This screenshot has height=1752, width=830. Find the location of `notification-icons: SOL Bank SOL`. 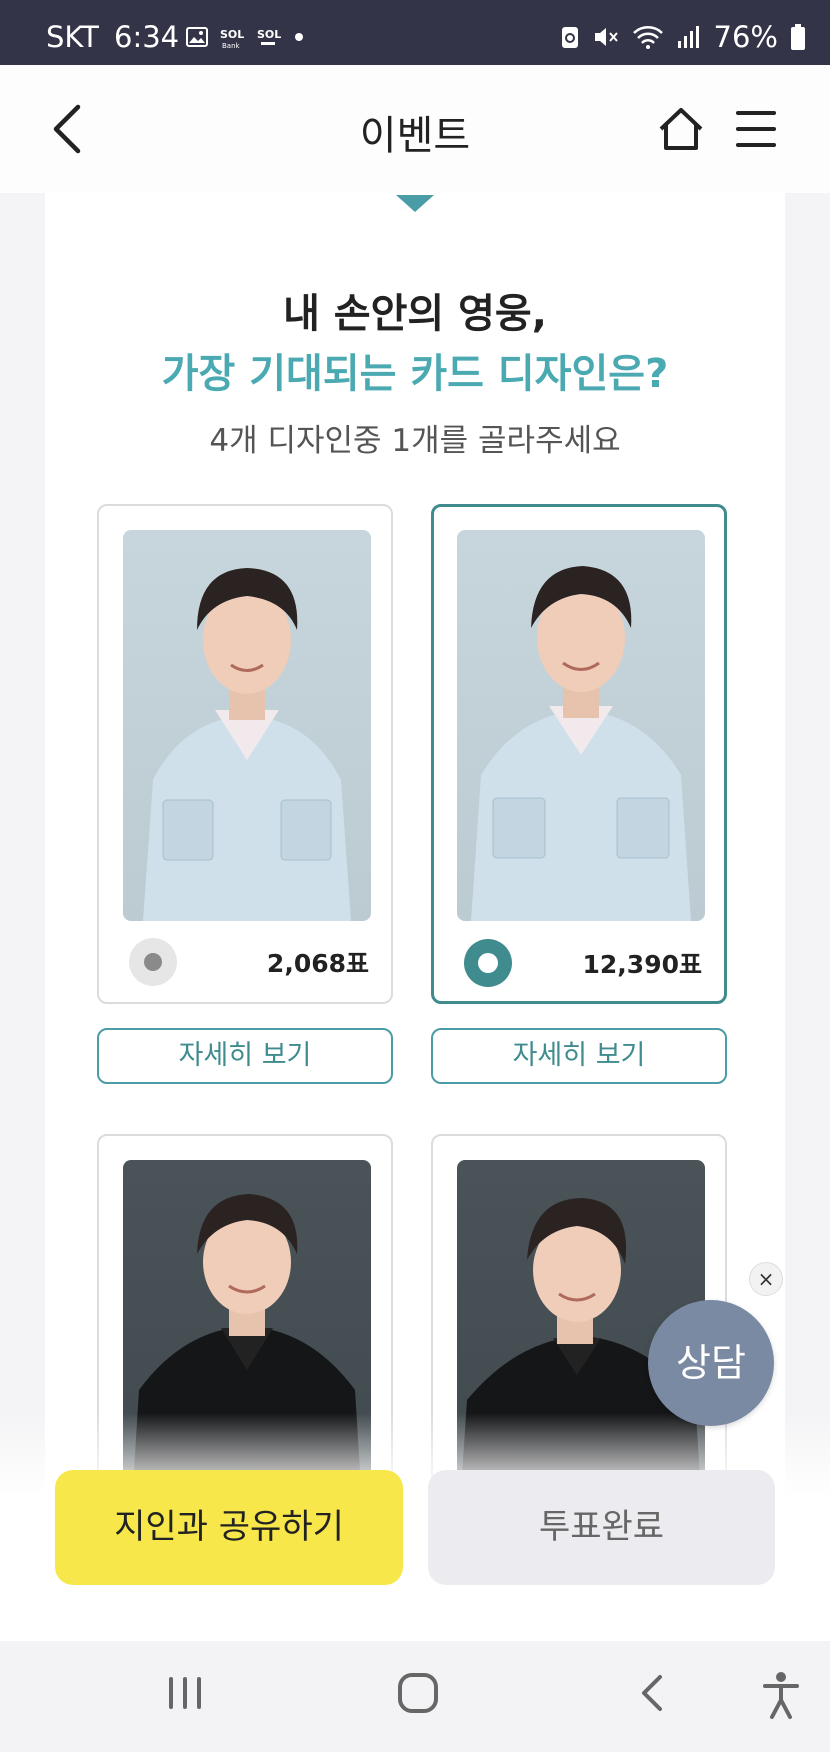

notification-icons: SOL Bank SOL is located at coordinates (246, 37).